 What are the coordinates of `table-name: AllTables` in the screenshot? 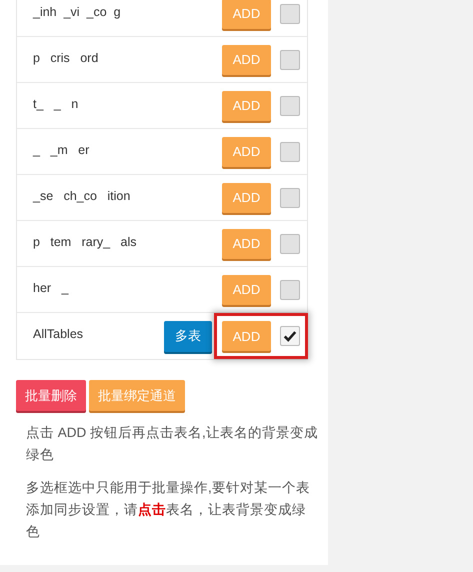 It's located at (98, 334).